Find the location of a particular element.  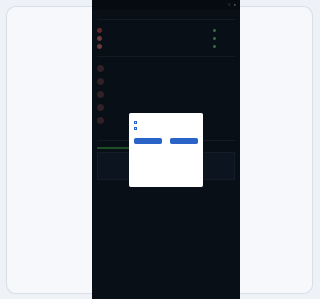

modal-primary-button is located at coordinates (148, 141).